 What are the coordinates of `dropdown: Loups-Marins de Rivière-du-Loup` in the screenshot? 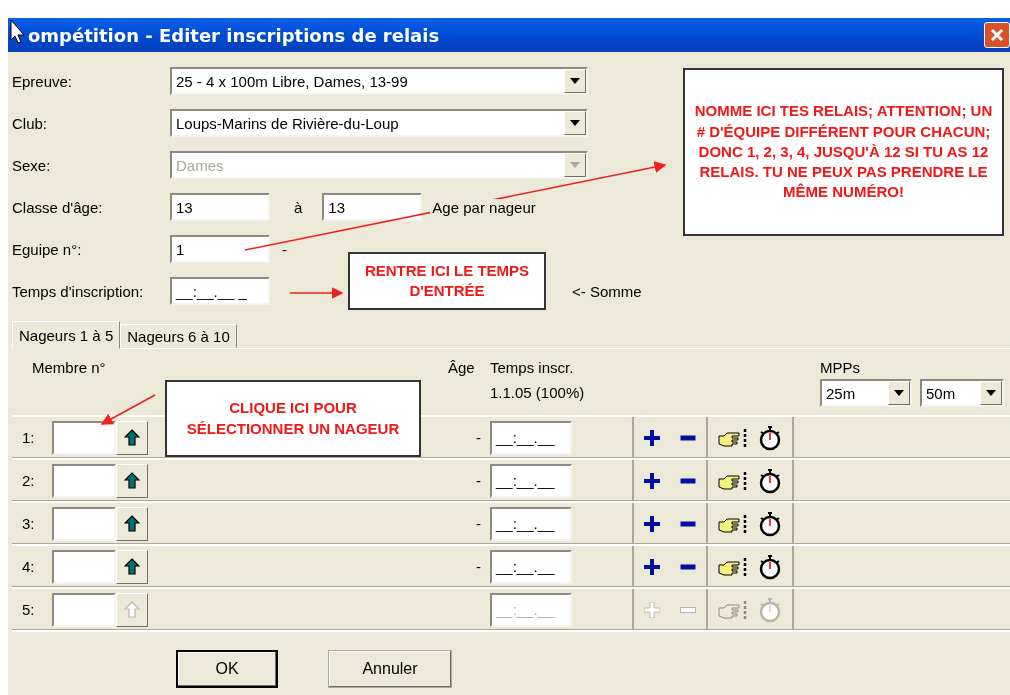 It's located at (379, 123).